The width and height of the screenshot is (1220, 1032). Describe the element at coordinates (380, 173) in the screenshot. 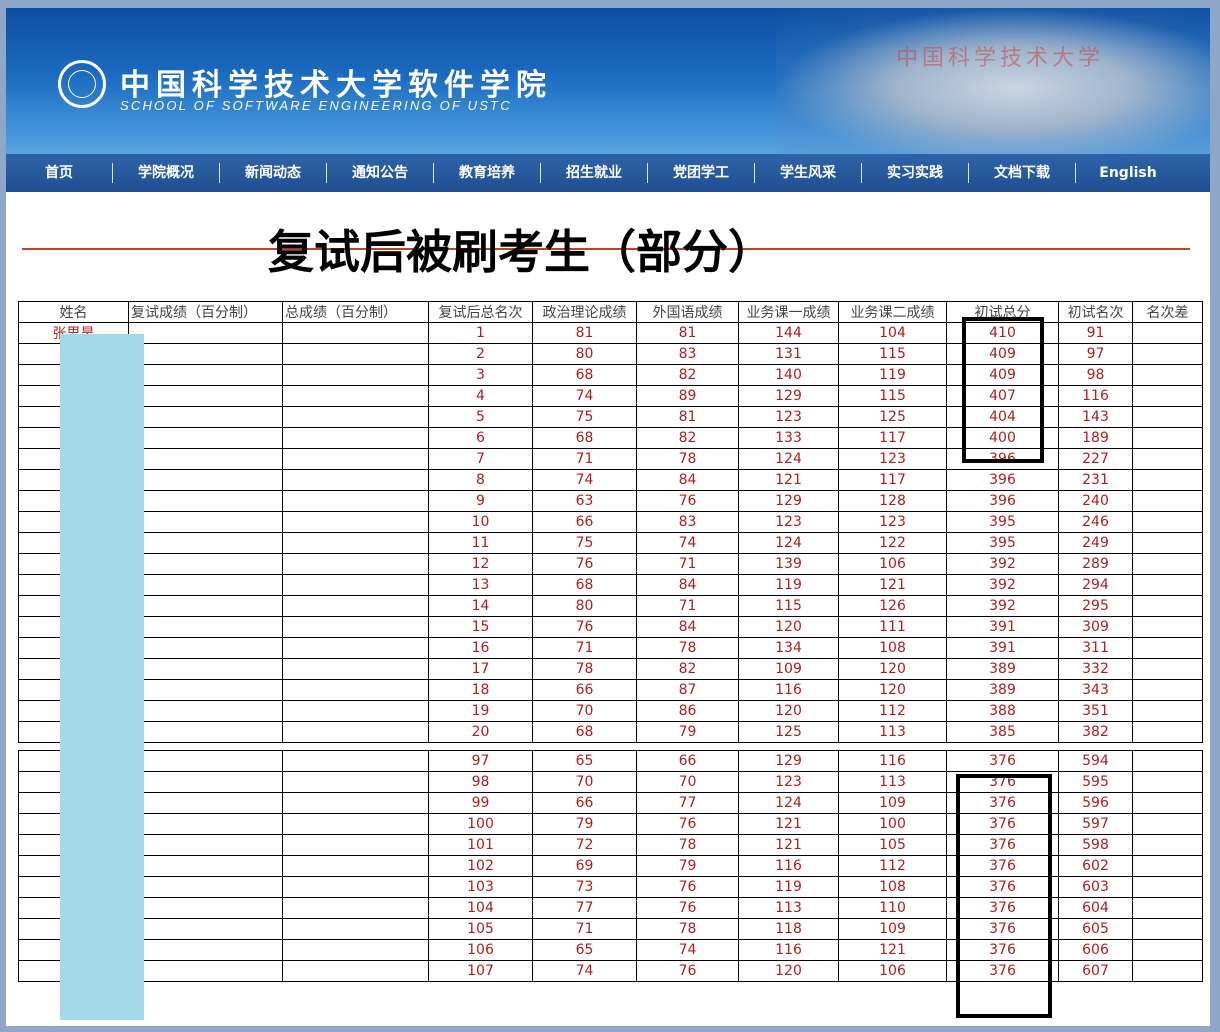

I see `nav-item-3: 通知公告` at that location.